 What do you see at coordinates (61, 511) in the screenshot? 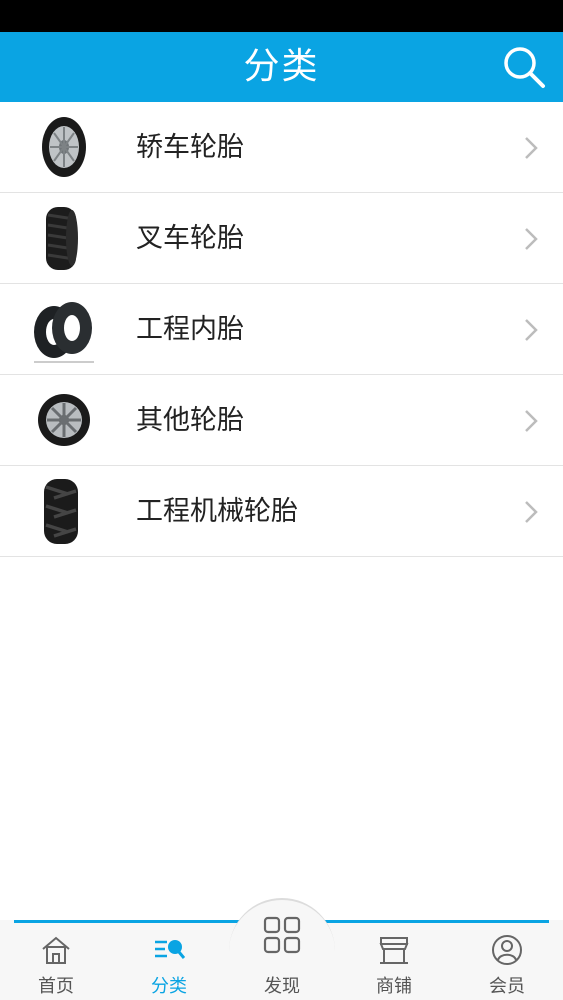
I see `engineering-tire-image` at bounding box center [61, 511].